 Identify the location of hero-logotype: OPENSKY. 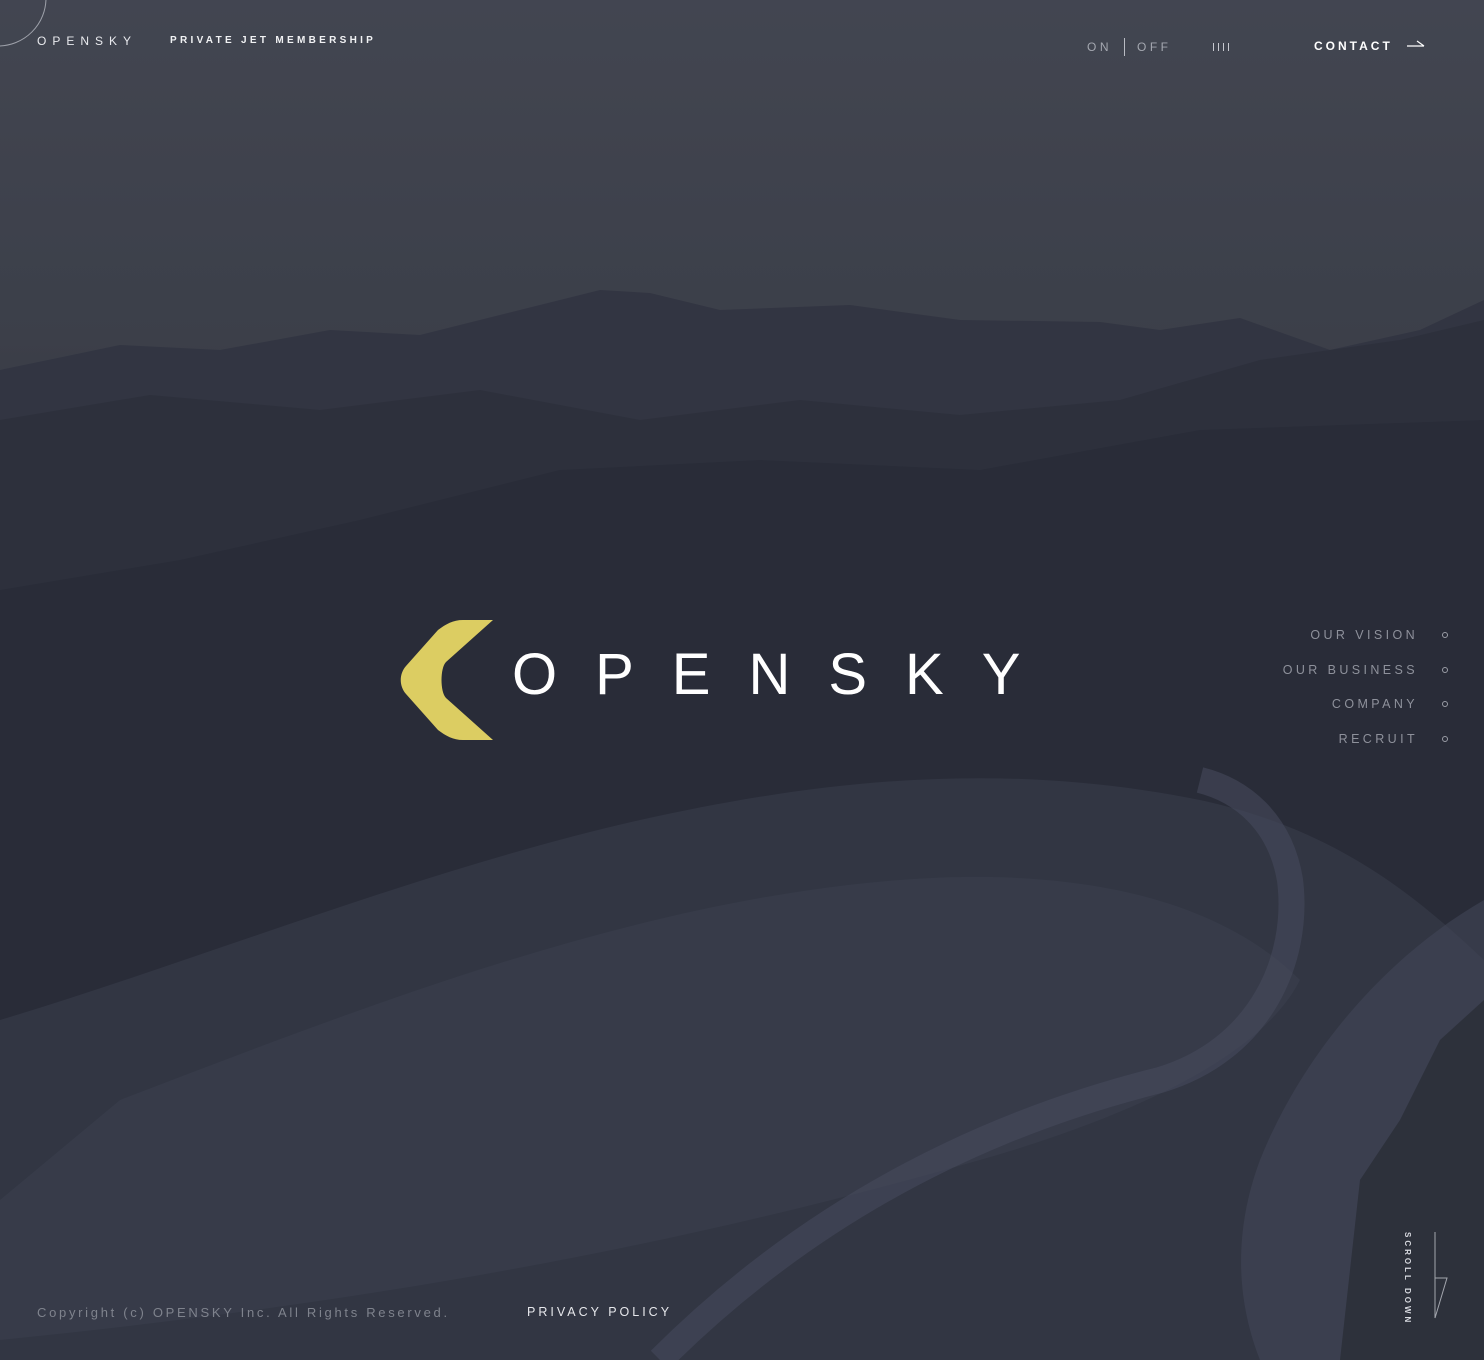
(785, 674).